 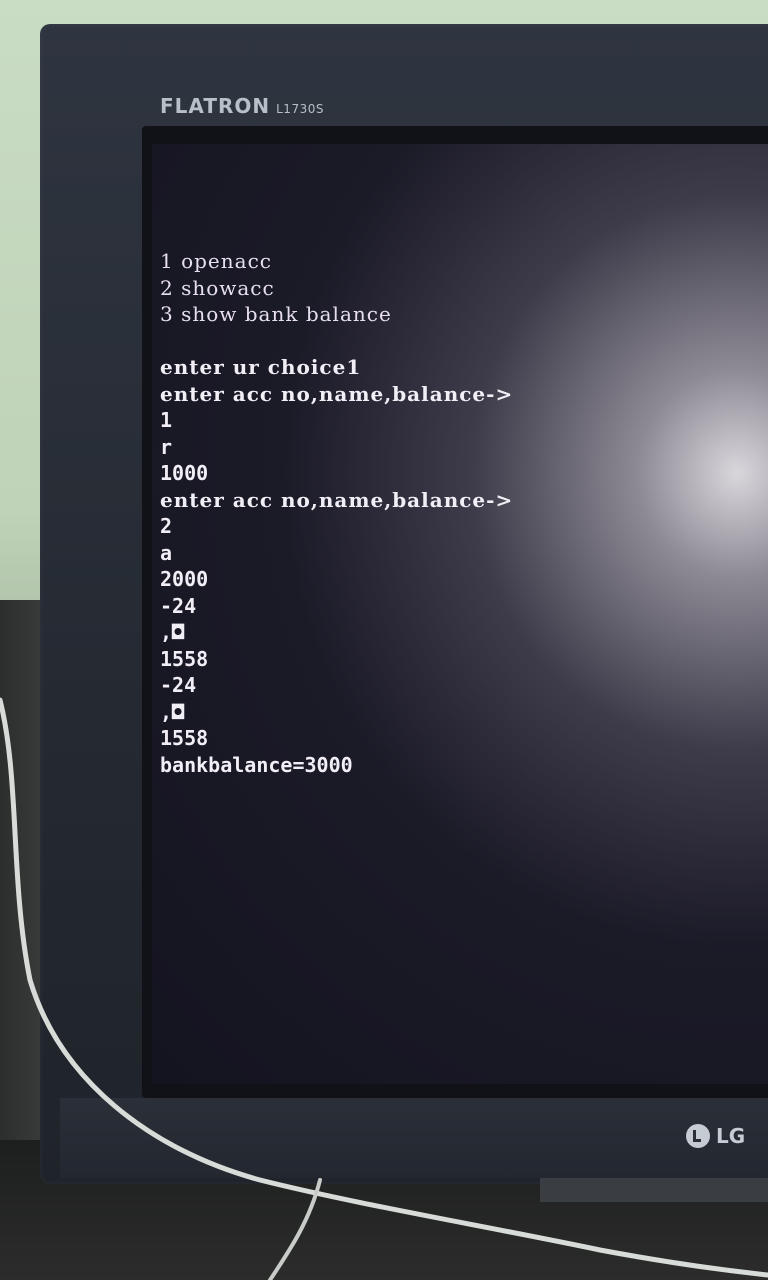 What do you see at coordinates (217, 287) in the screenshot?
I see `menu-option-2: 2 showacc` at bounding box center [217, 287].